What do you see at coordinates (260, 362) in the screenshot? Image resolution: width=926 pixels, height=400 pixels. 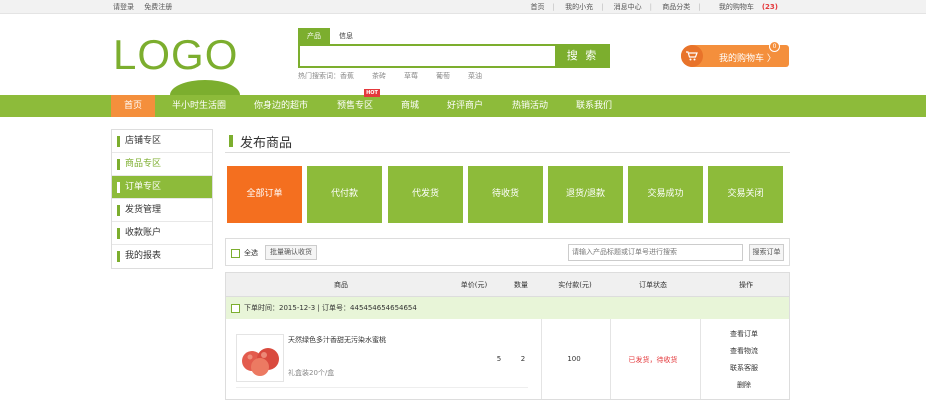 I see `peach-icon` at bounding box center [260, 362].